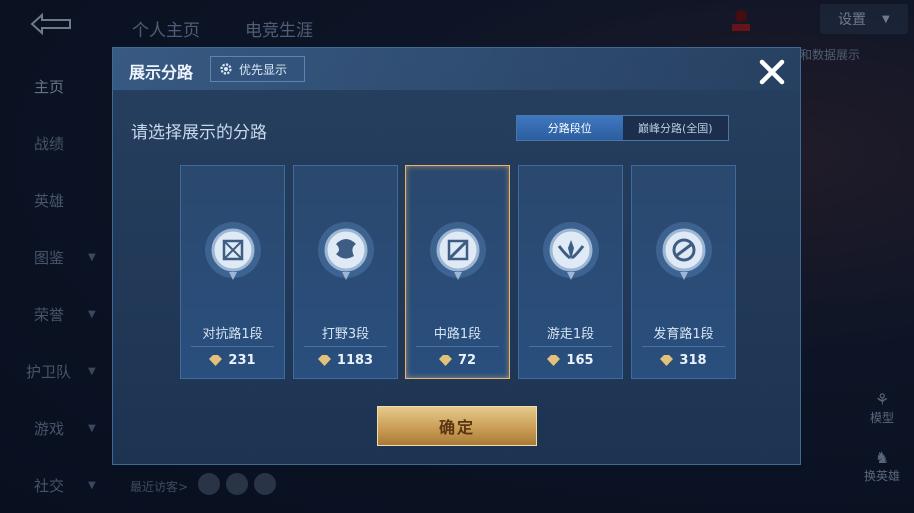 Image resolution: width=914 pixels, height=513 pixels. What do you see at coordinates (161, 72) in the screenshot?
I see `modal-title: 展示分路` at bounding box center [161, 72].